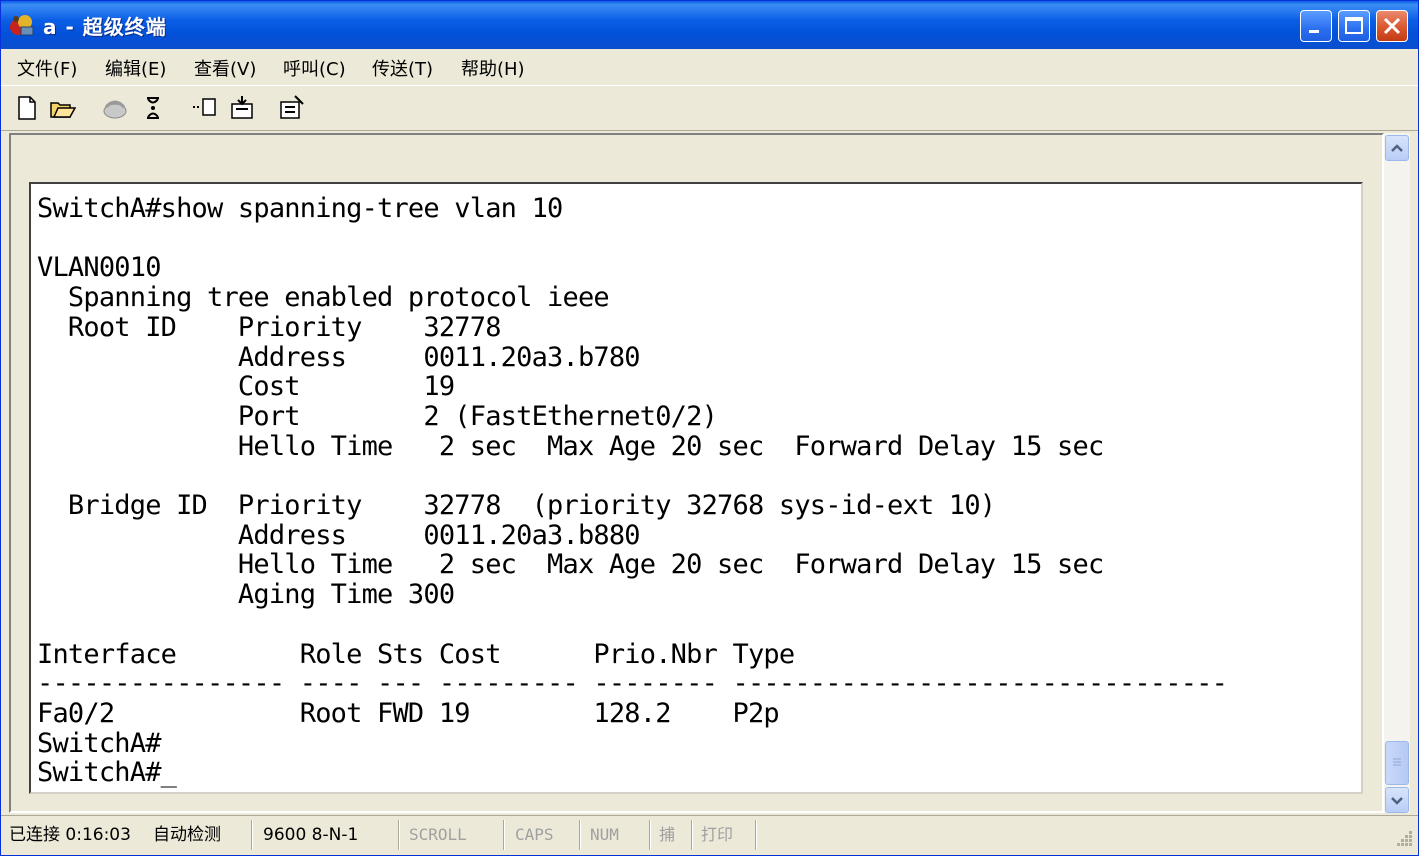 This screenshot has width=1419, height=856. Describe the element at coordinates (62, 108) in the screenshot. I see `open-icon` at that location.